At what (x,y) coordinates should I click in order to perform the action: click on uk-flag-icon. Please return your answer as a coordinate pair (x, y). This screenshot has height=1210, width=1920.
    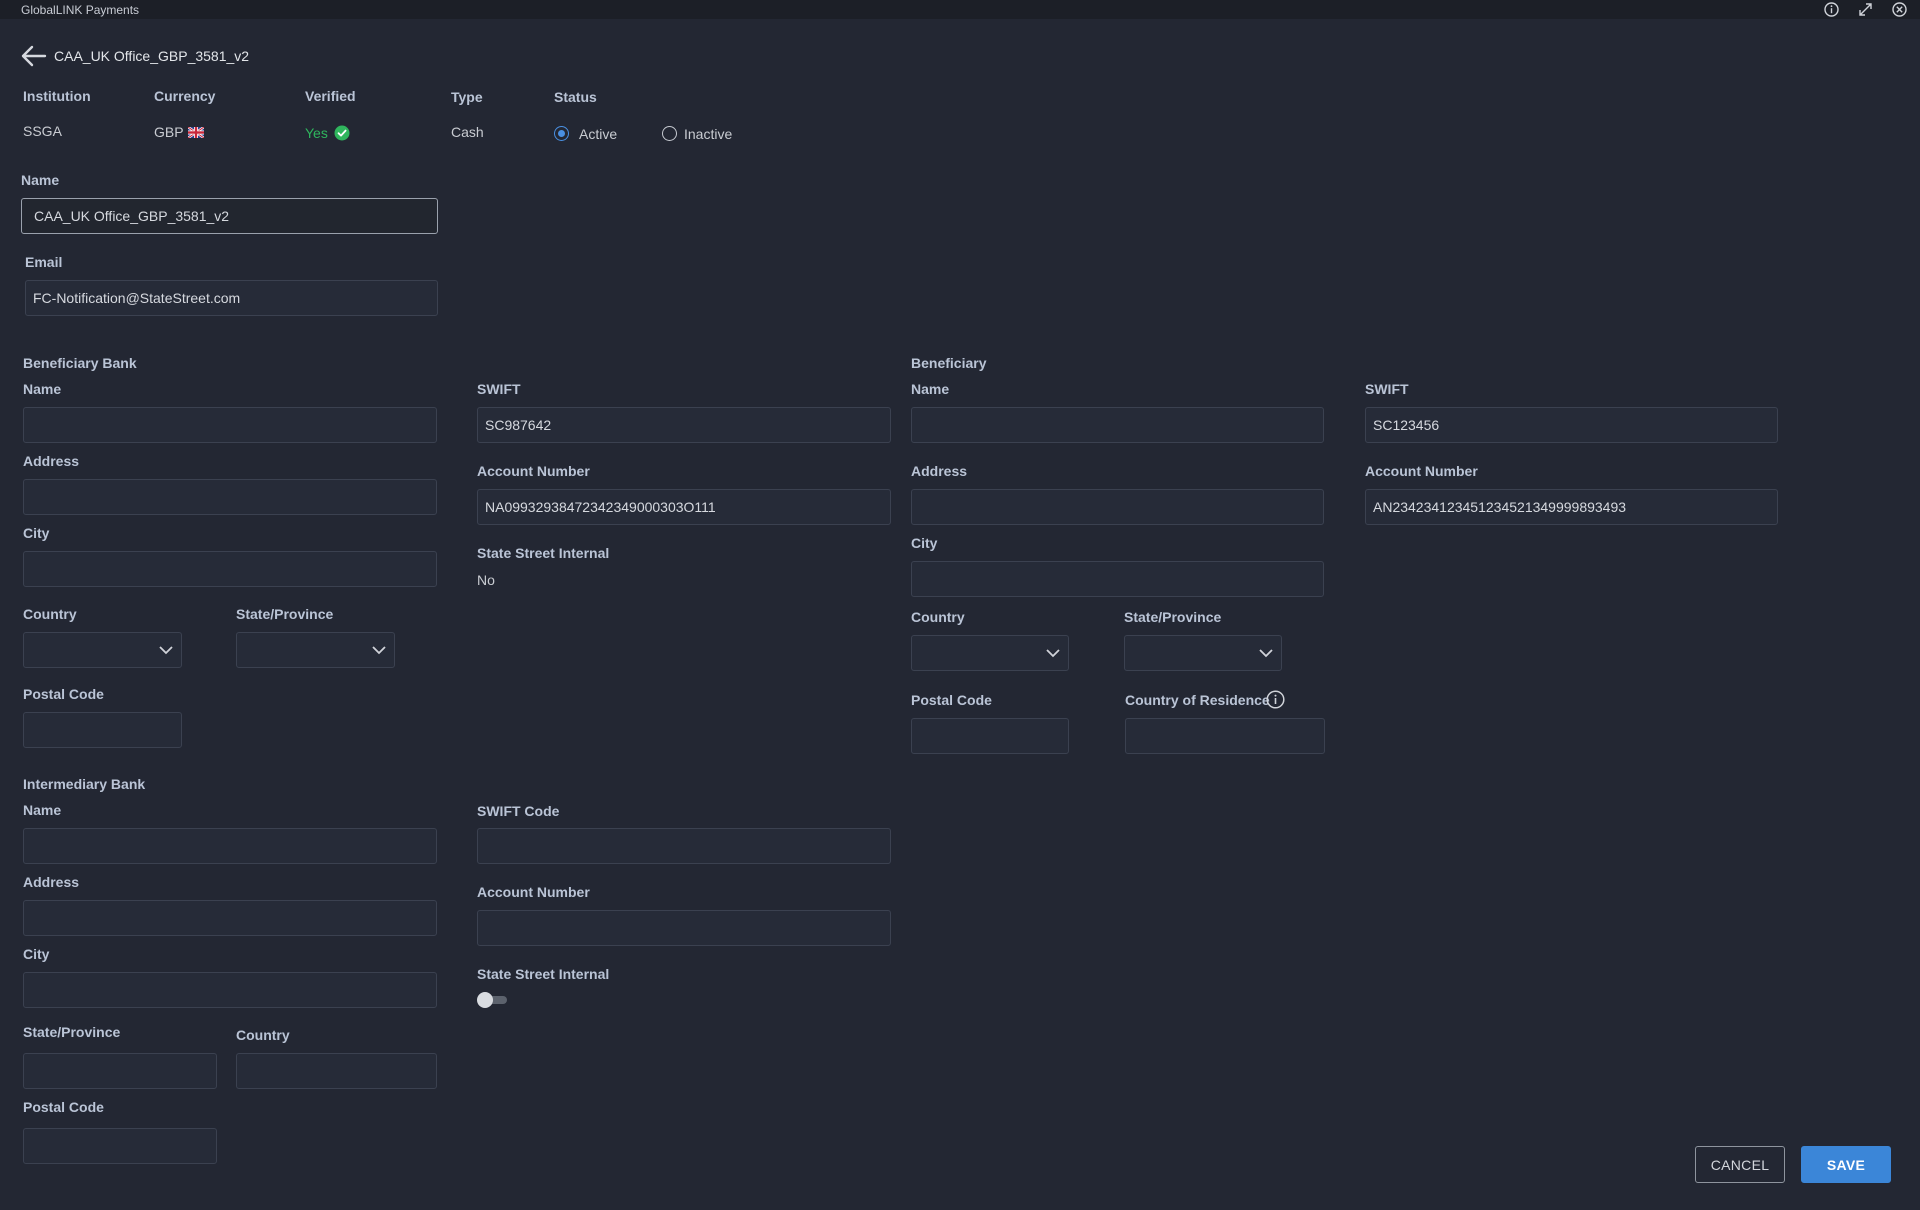
    Looking at the image, I should click on (196, 132).